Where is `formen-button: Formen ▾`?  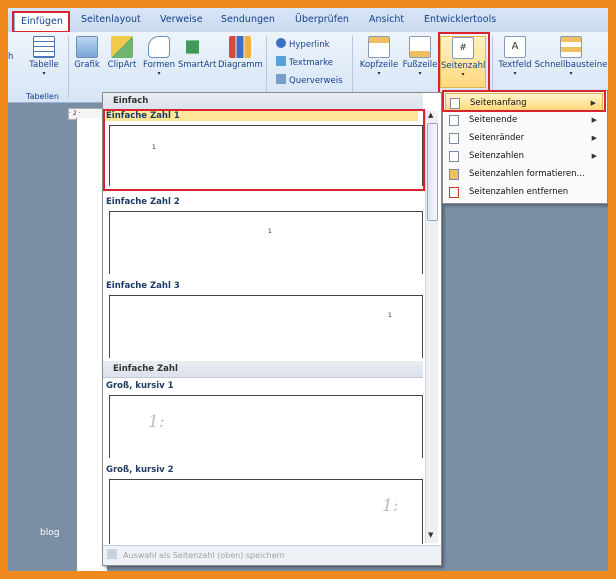
formen-button: Formen ▾ is located at coordinates (159, 56).